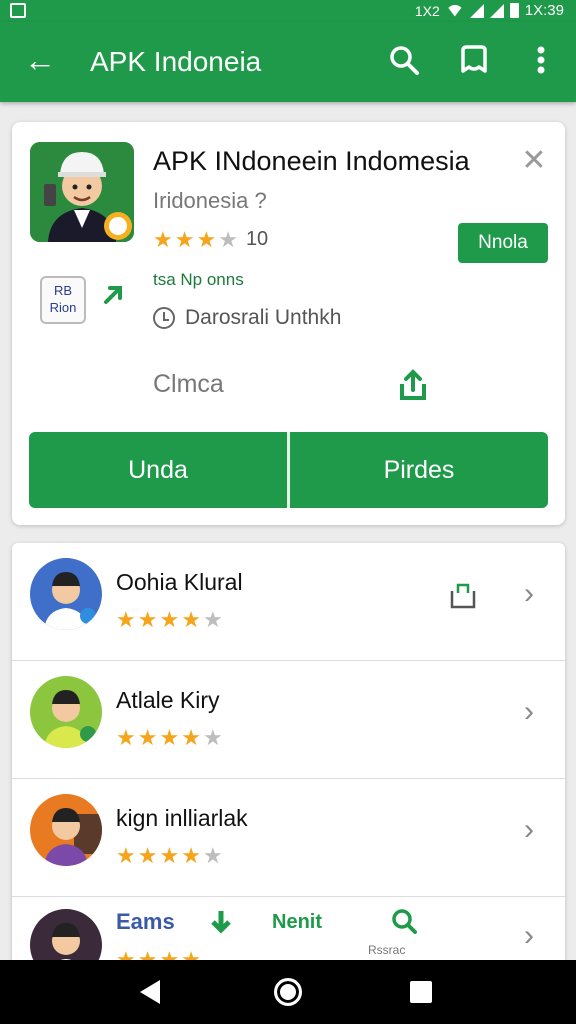 The height and width of the screenshot is (1024, 576). Describe the element at coordinates (150, 992) in the screenshot. I see `nav-back-icon` at that location.